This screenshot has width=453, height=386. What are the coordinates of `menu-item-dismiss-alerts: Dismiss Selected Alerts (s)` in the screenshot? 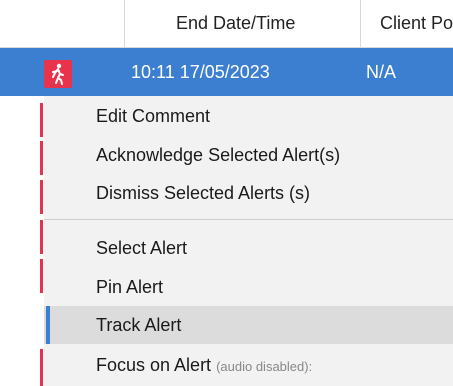 It's located at (248, 193).